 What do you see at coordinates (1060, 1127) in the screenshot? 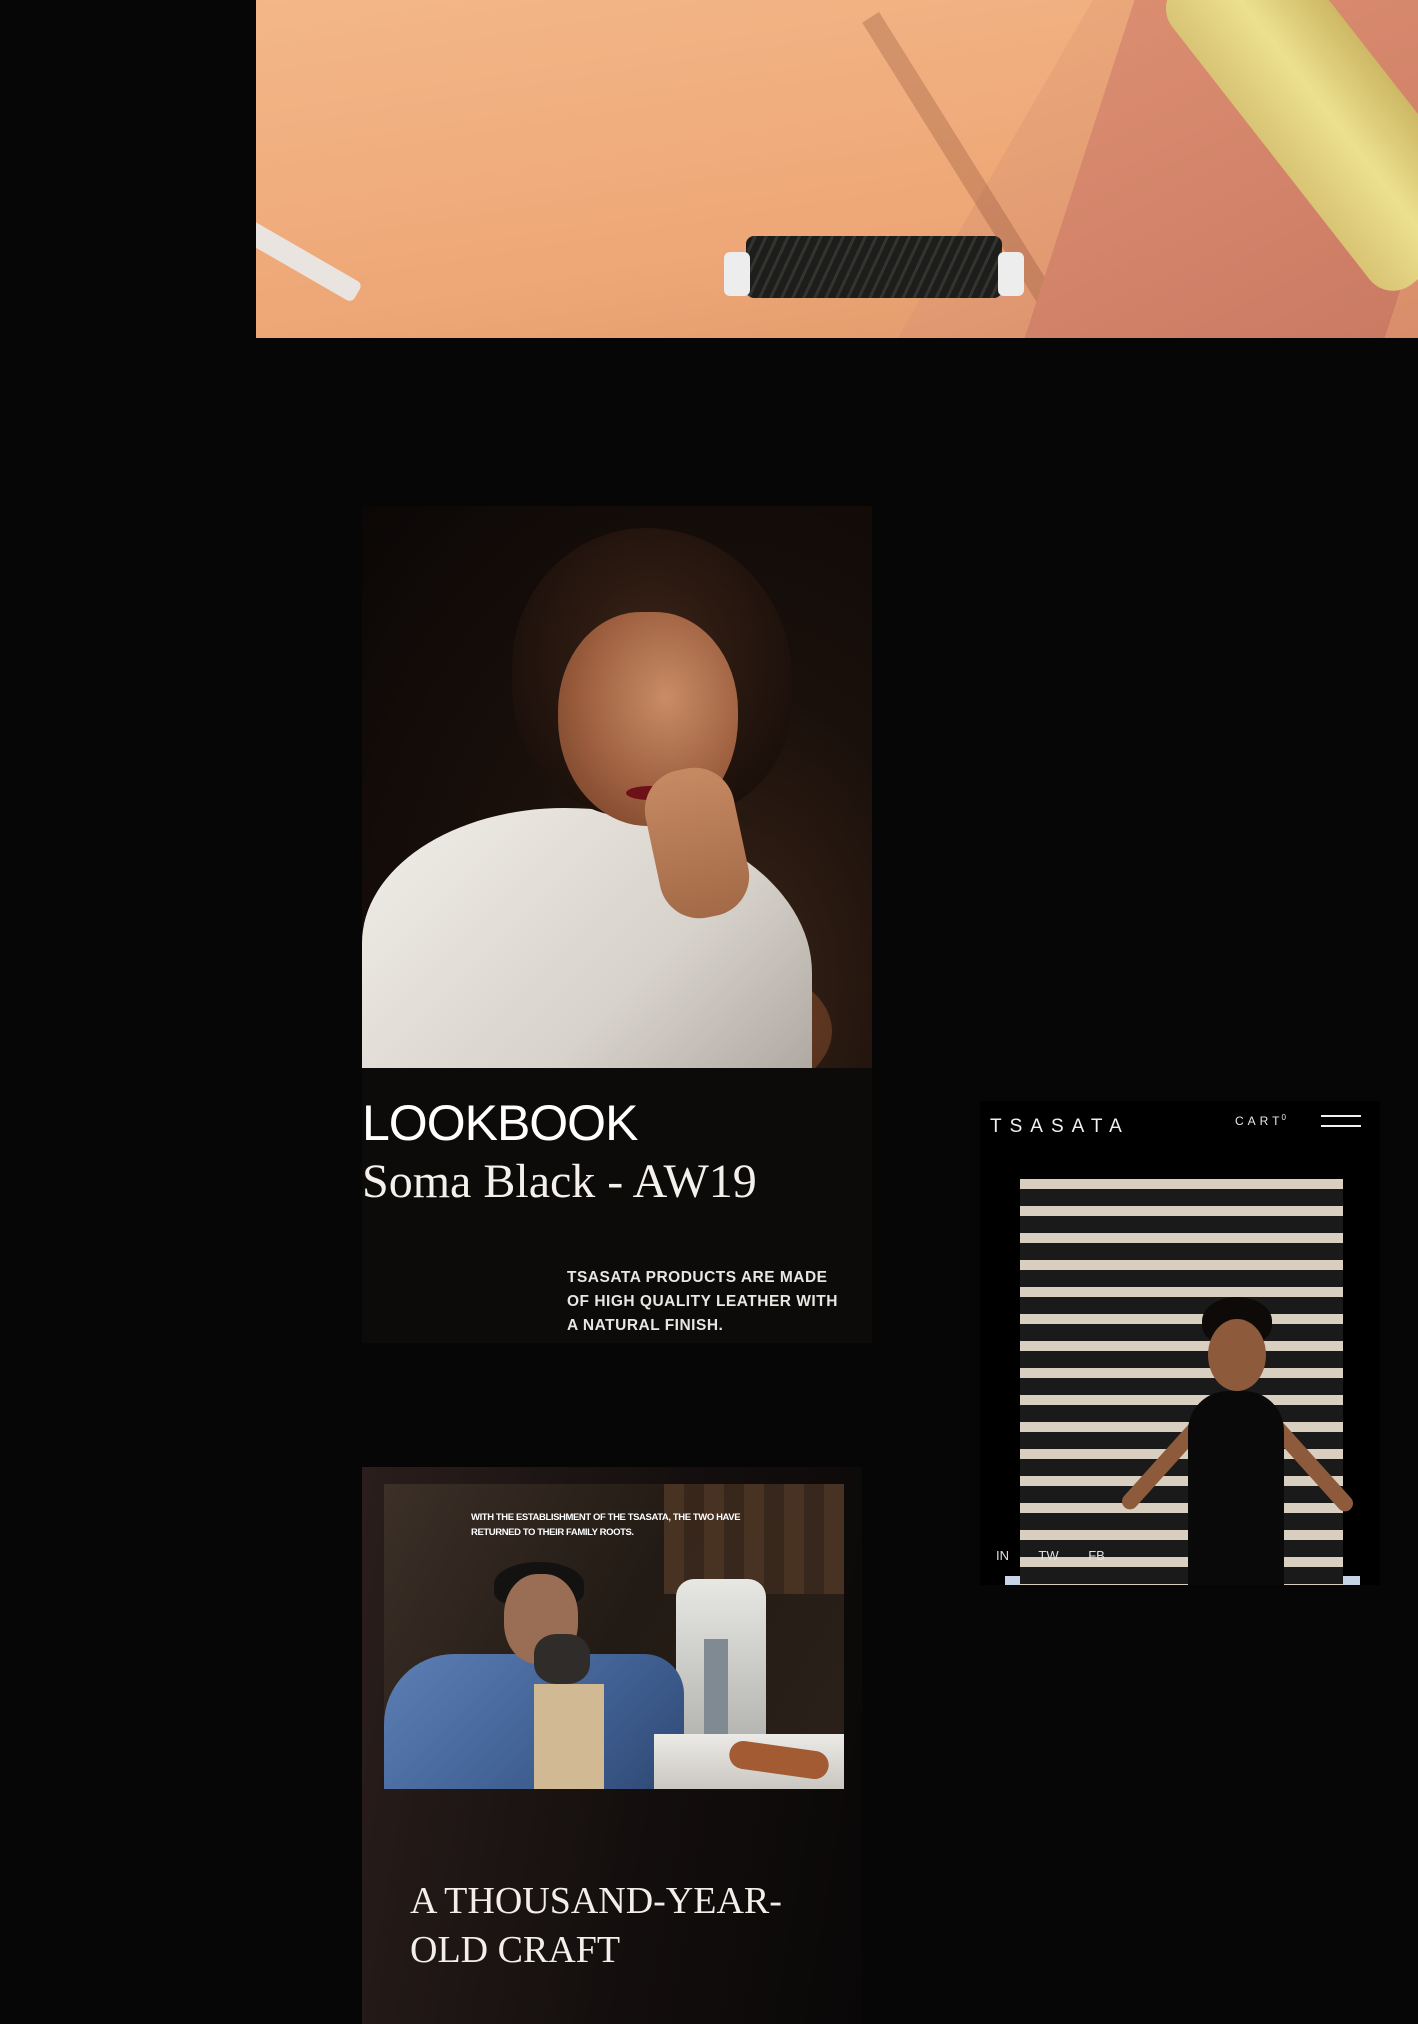
I see `brand-logo: TSASATA` at bounding box center [1060, 1127].